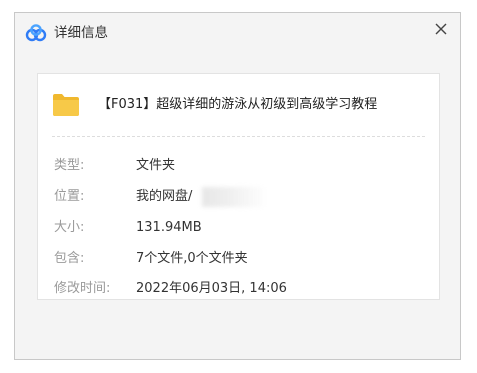 This screenshot has width=477, height=373. What do you see at coordinates (169, 227) in the screenshot?
I see `size-value: 131.94MB` at bounding box center [169, 227].